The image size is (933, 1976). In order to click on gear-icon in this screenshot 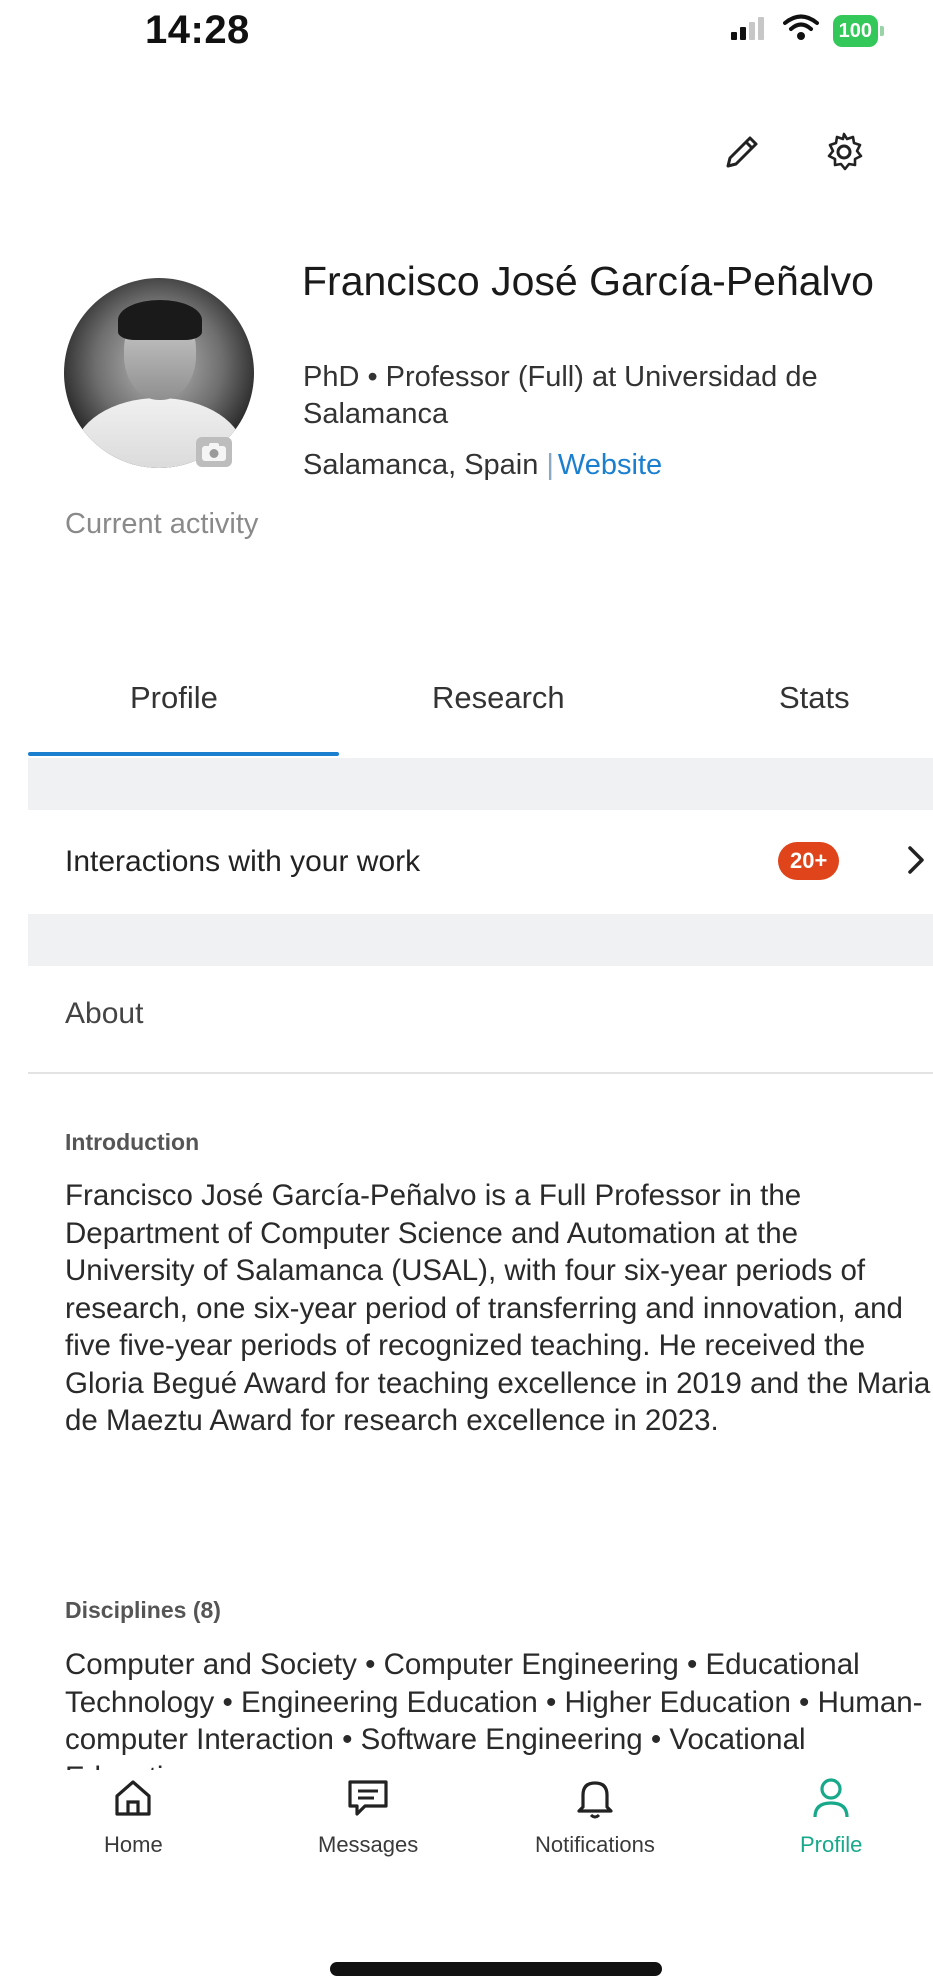, I will do `click(844, 154)`.